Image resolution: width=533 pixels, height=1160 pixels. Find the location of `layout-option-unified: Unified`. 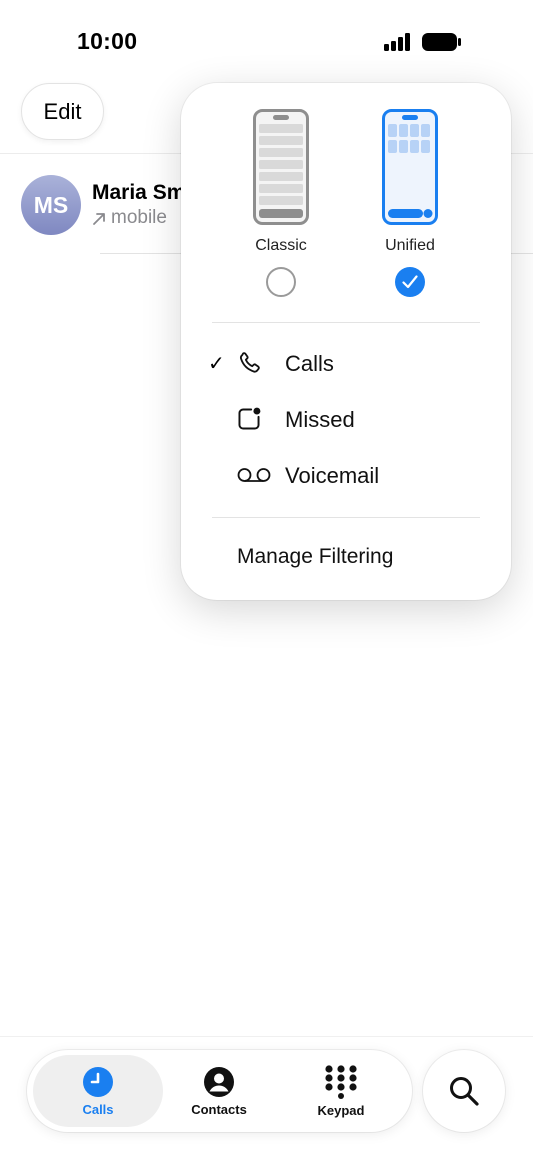

layout-option-unified: Unified is located at coordinates (410, 204).